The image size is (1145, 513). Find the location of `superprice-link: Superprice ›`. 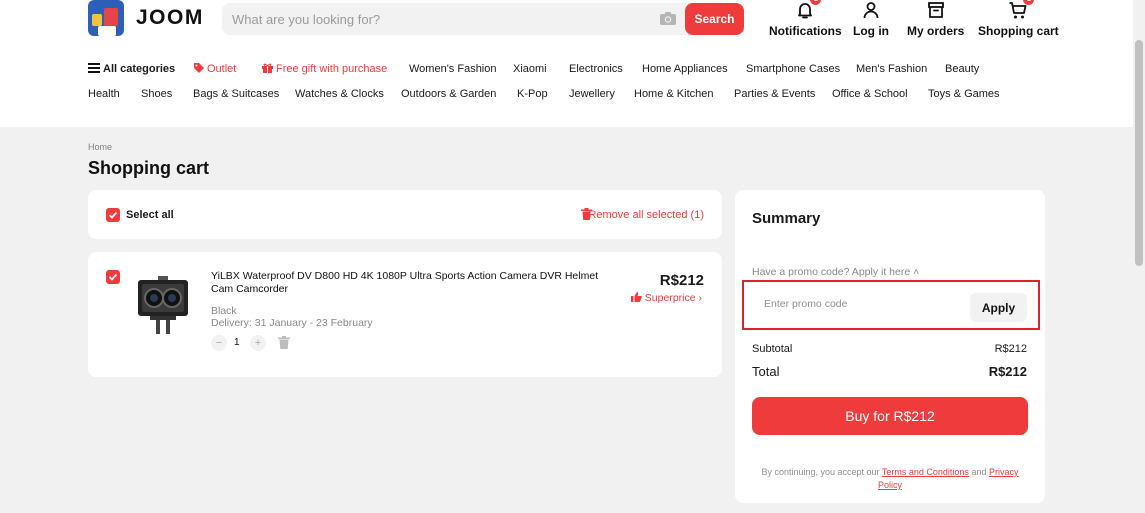

superprice-link: Superprice › is located at coordinates (666, 298).